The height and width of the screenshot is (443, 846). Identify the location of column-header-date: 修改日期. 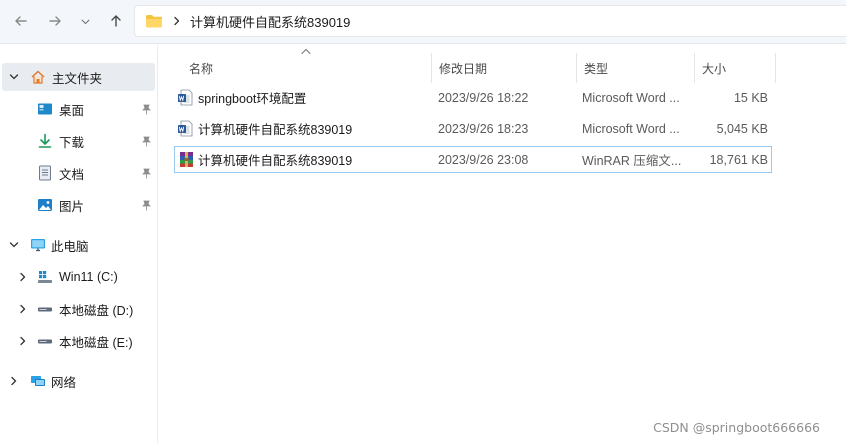
(504, 68).